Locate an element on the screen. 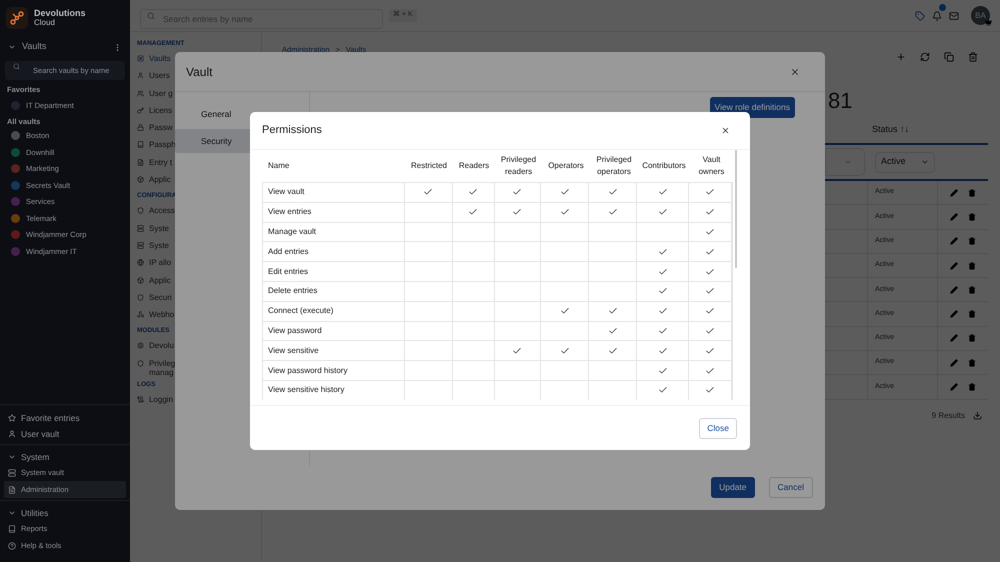 Image resolution: width=1000 pixels, height=562 pixels. permission-name: Delete entries is located at coordinates (333, 291).